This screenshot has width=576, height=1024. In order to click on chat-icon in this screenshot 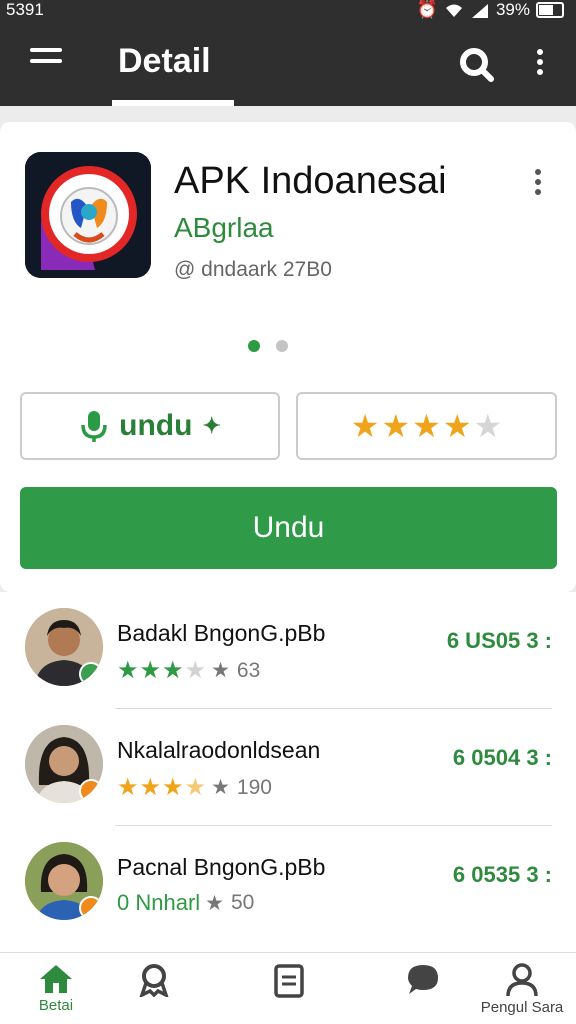, I will do `click(423, 979)`.